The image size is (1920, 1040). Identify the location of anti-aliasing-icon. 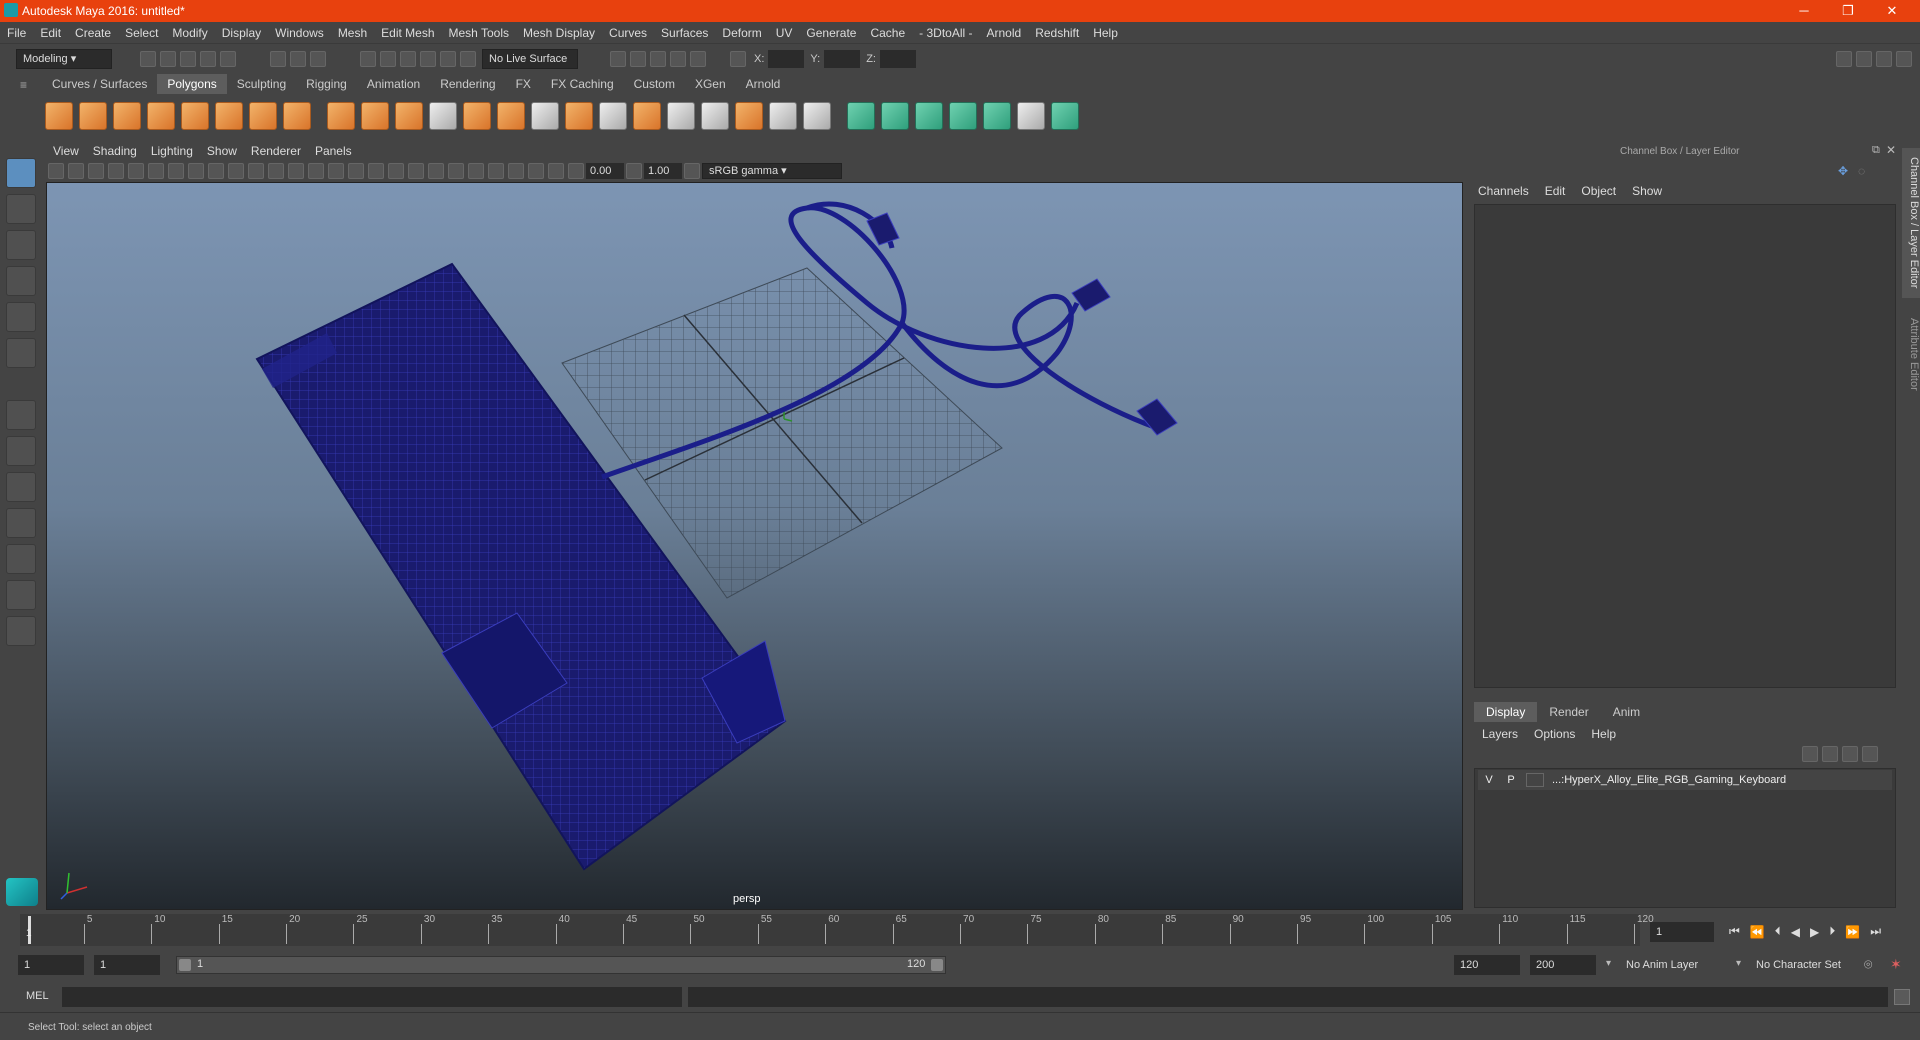
(456, 171).